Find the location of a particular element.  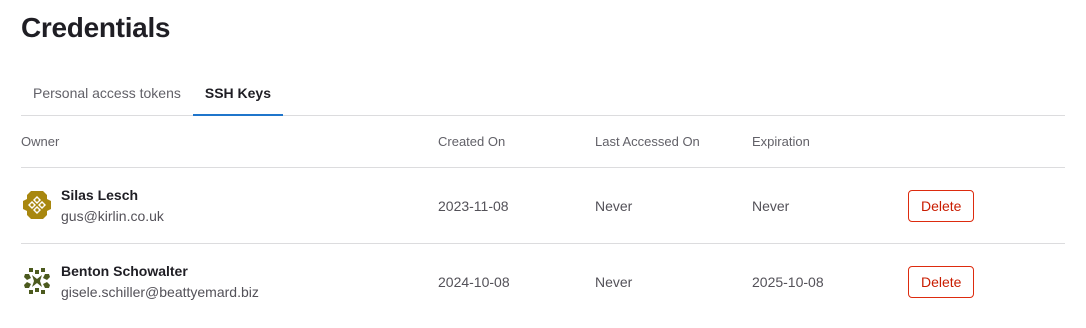

tab-ssh-keys: SSH Keys is located at coordinates (238, 93).